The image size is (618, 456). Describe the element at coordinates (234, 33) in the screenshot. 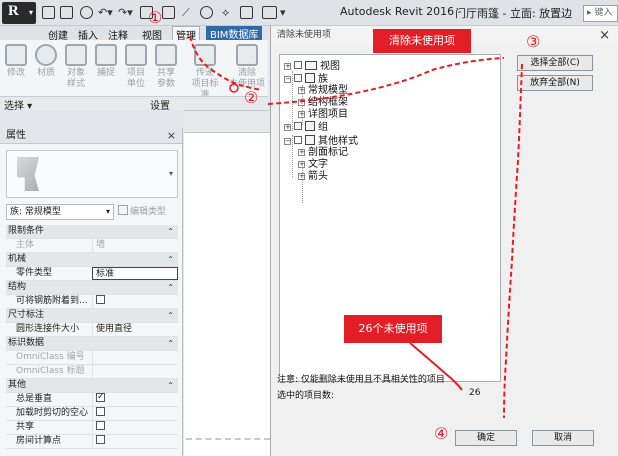

I see `tab-bim-database: BIM数据库` at that location.